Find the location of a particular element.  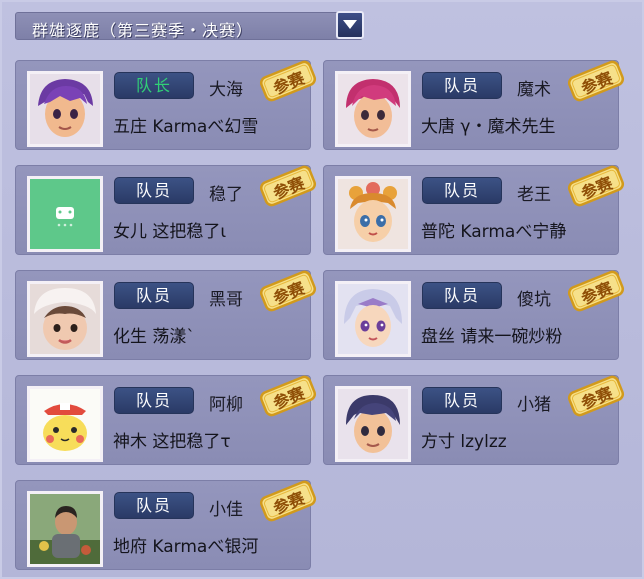

title-bar: 群雄逐鹿（第三赛季・决赛） is located at coordinates (189, 26).